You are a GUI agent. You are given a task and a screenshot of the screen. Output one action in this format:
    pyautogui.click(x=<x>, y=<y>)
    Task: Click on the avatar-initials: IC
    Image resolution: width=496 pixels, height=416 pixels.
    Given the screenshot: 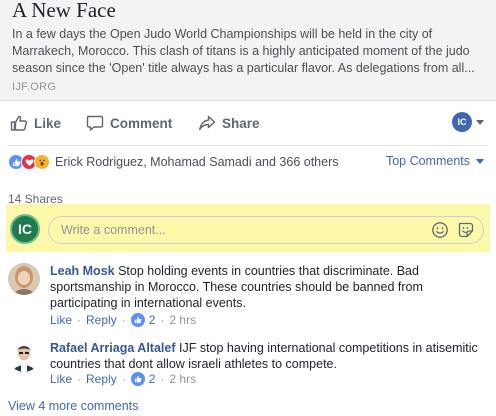 What is the action you would take?
    pyautogui.click(x=25, y=229)
    